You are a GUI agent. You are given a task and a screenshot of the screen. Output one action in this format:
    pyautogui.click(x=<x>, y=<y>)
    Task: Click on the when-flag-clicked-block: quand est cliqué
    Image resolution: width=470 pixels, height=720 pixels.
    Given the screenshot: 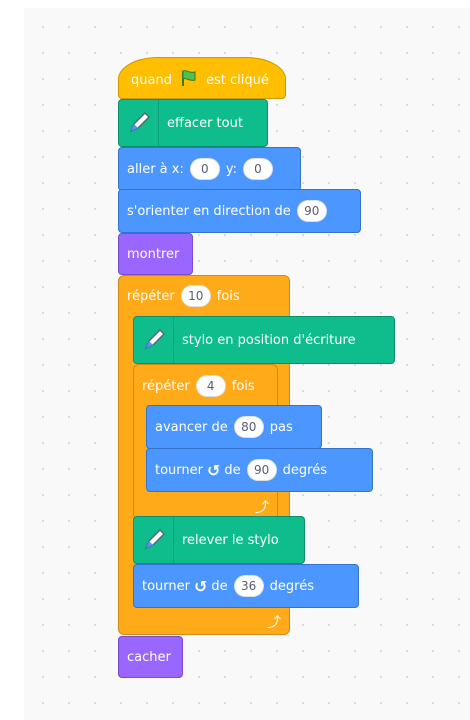 What is the action you would take?
    pyautogui.click(x=202, y=78)
    